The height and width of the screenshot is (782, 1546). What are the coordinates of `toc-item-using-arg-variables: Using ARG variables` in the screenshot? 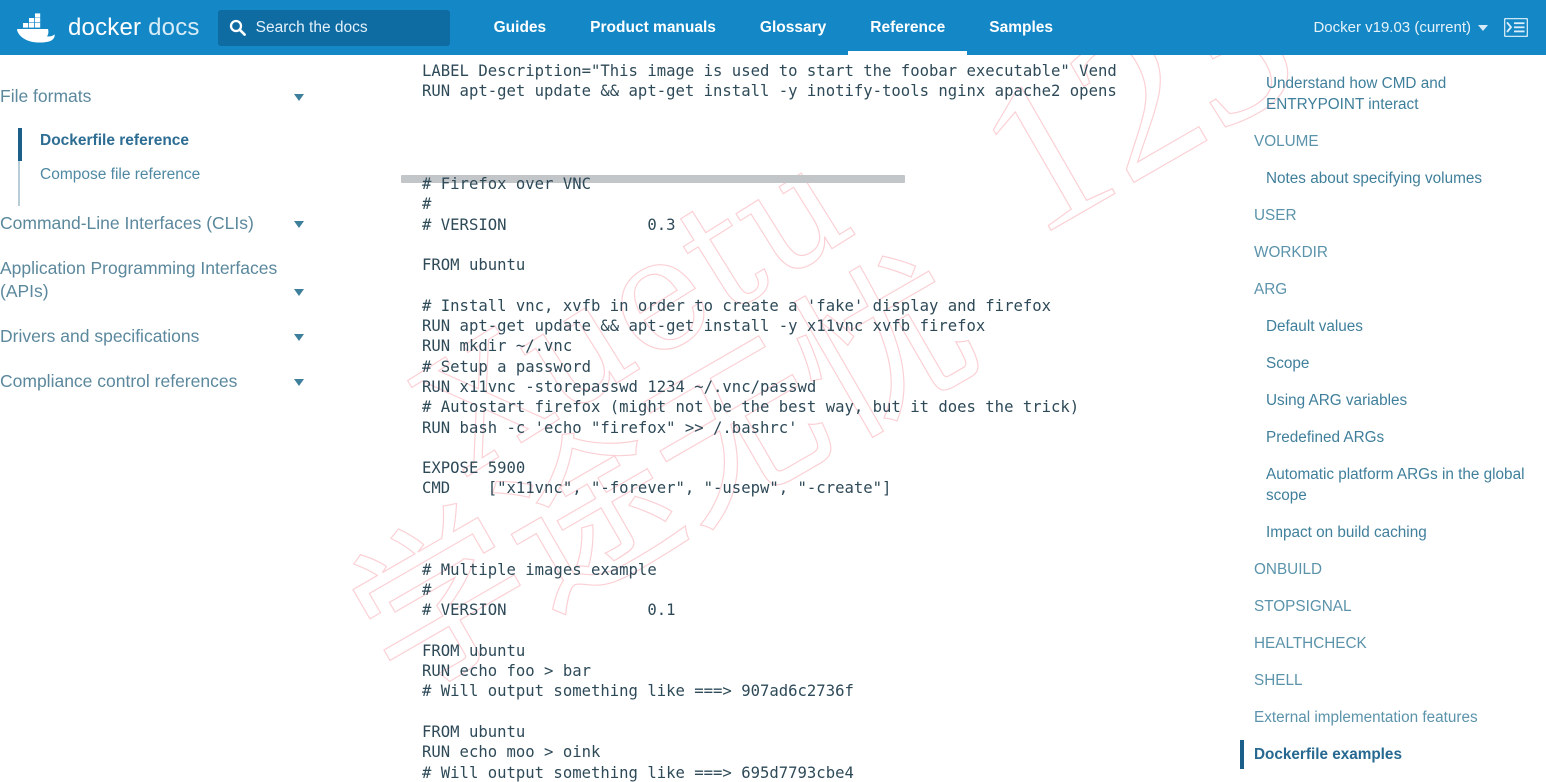 It's located at (1393, 400).